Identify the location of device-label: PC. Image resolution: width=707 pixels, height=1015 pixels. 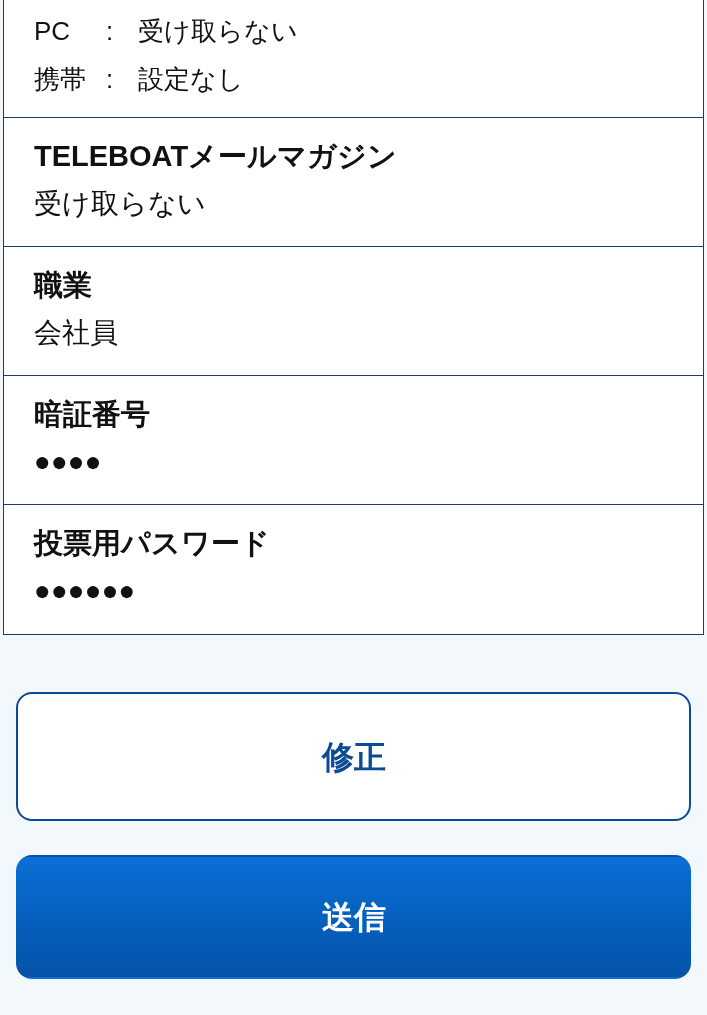
(53, 31).